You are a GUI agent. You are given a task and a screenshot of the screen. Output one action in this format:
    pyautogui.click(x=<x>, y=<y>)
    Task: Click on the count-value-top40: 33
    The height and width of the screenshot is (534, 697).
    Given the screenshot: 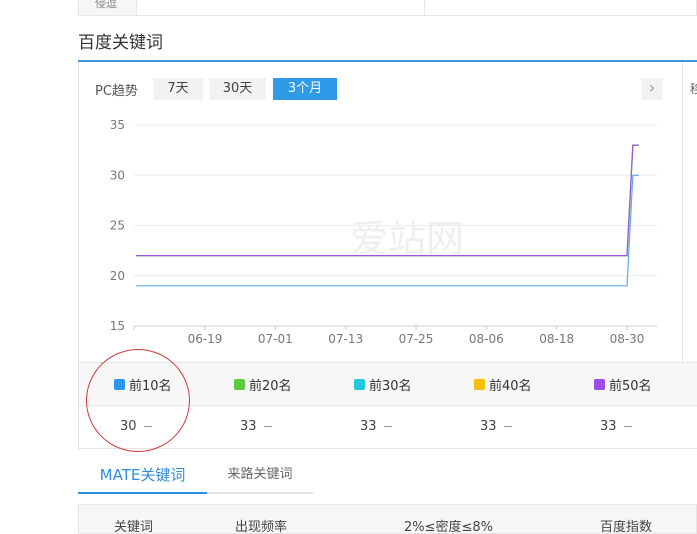 What is the action you would take?
    pyautogui.click(x=488, y=426)
    